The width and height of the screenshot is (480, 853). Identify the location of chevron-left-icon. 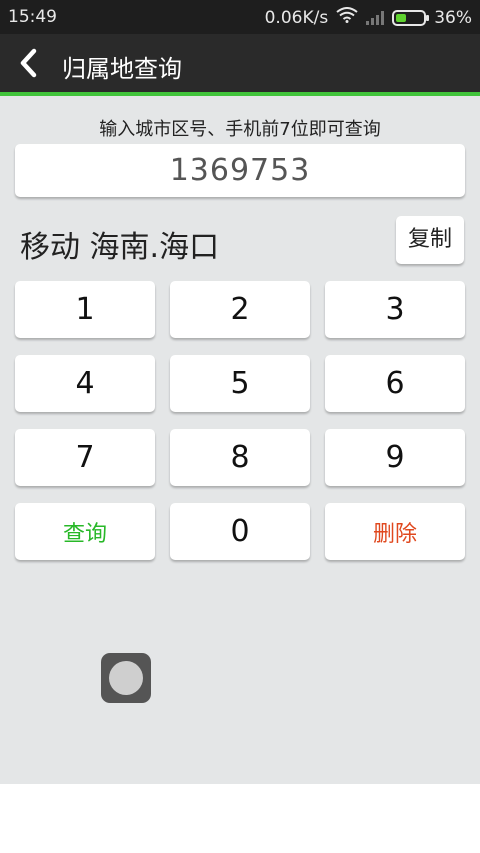
(28, 63).